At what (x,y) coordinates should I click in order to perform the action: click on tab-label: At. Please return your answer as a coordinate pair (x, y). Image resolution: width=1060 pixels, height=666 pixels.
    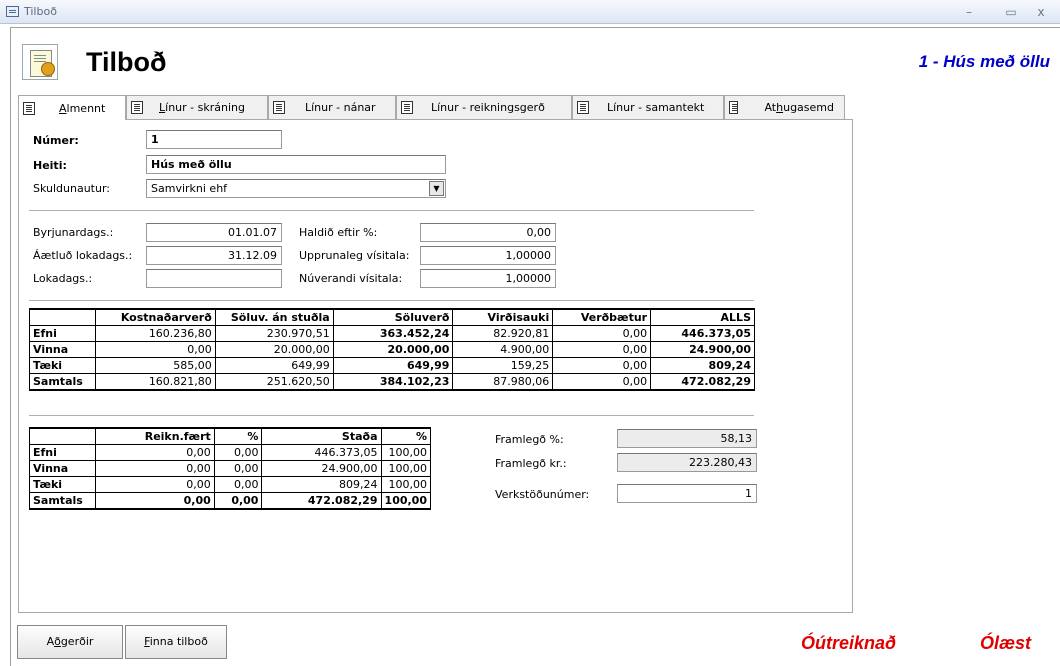
    Looking at the image, I should click on (770, 107).